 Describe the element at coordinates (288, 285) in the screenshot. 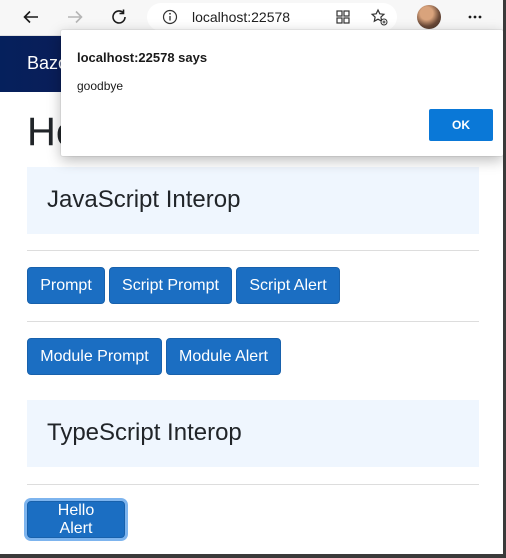

I see `script-alert-button: Script Alert` at that location.